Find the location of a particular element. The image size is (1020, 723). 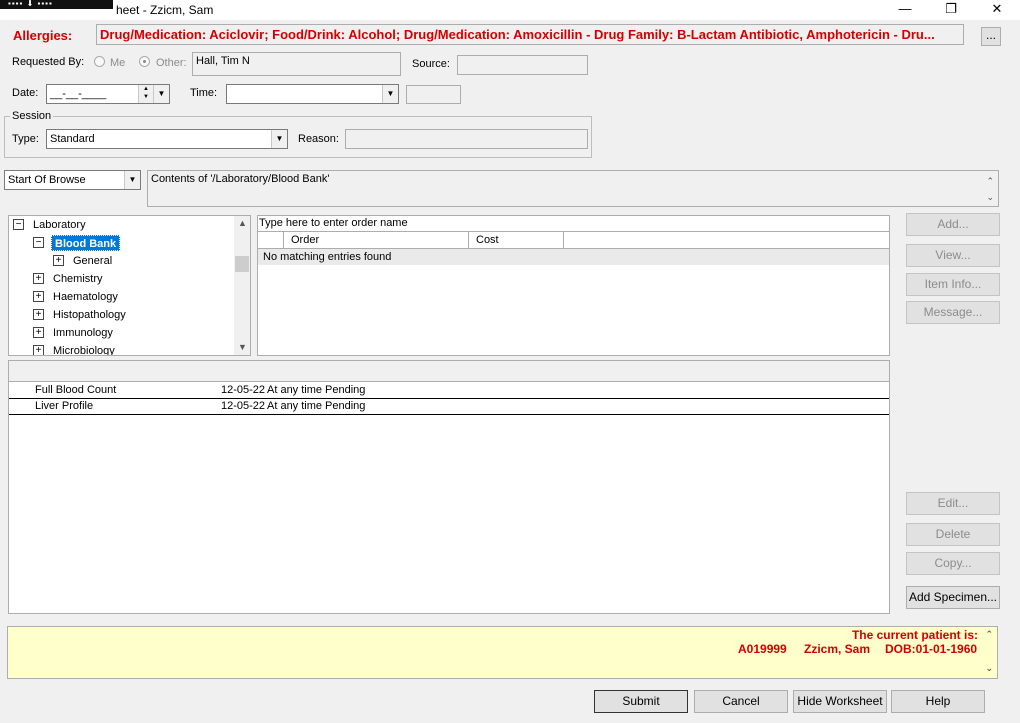

patient-dob: DOB:01-01-1960 is located at coordinates (931, 649).